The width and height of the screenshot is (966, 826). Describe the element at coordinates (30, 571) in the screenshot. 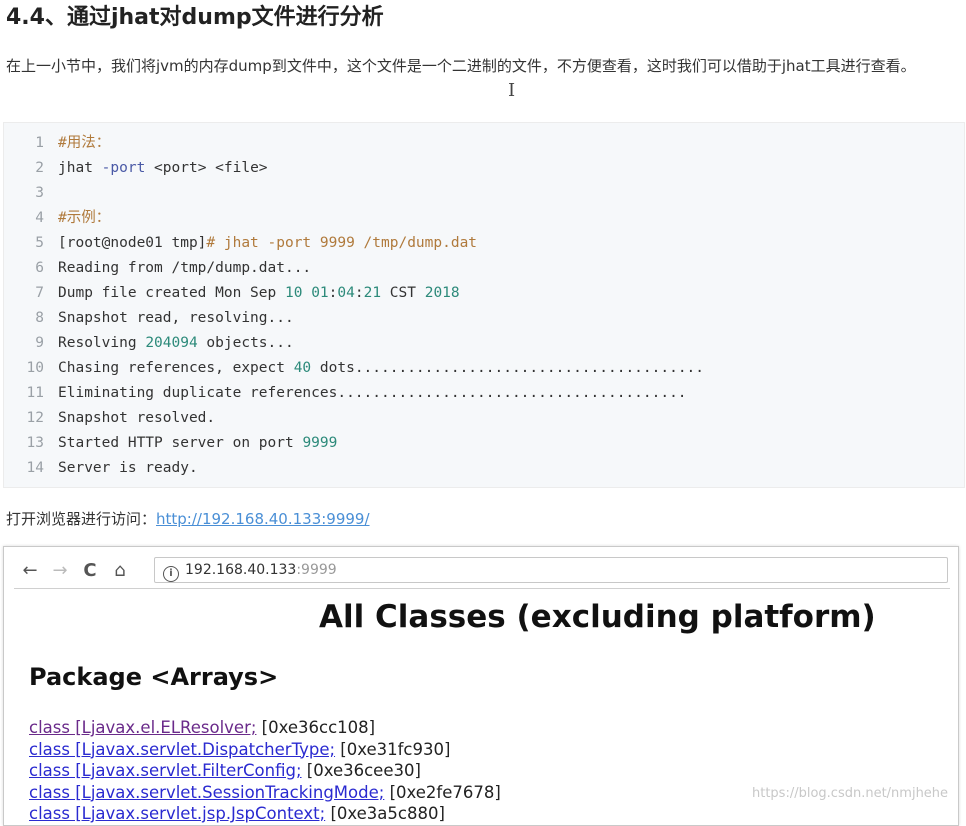

I see `back-icon: ←` at that location.